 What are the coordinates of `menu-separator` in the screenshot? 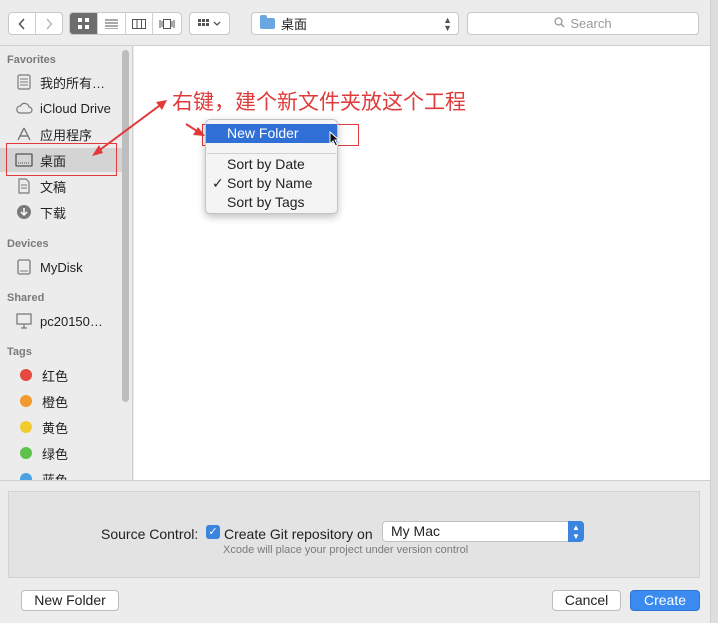 It's located at (271, 153).